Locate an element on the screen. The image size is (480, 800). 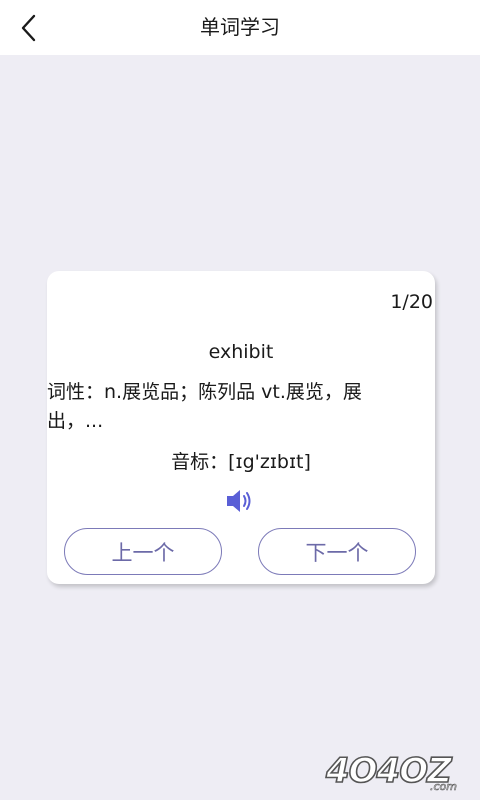
previous-word-button: 上一个 is located at coordinates (143, 551).